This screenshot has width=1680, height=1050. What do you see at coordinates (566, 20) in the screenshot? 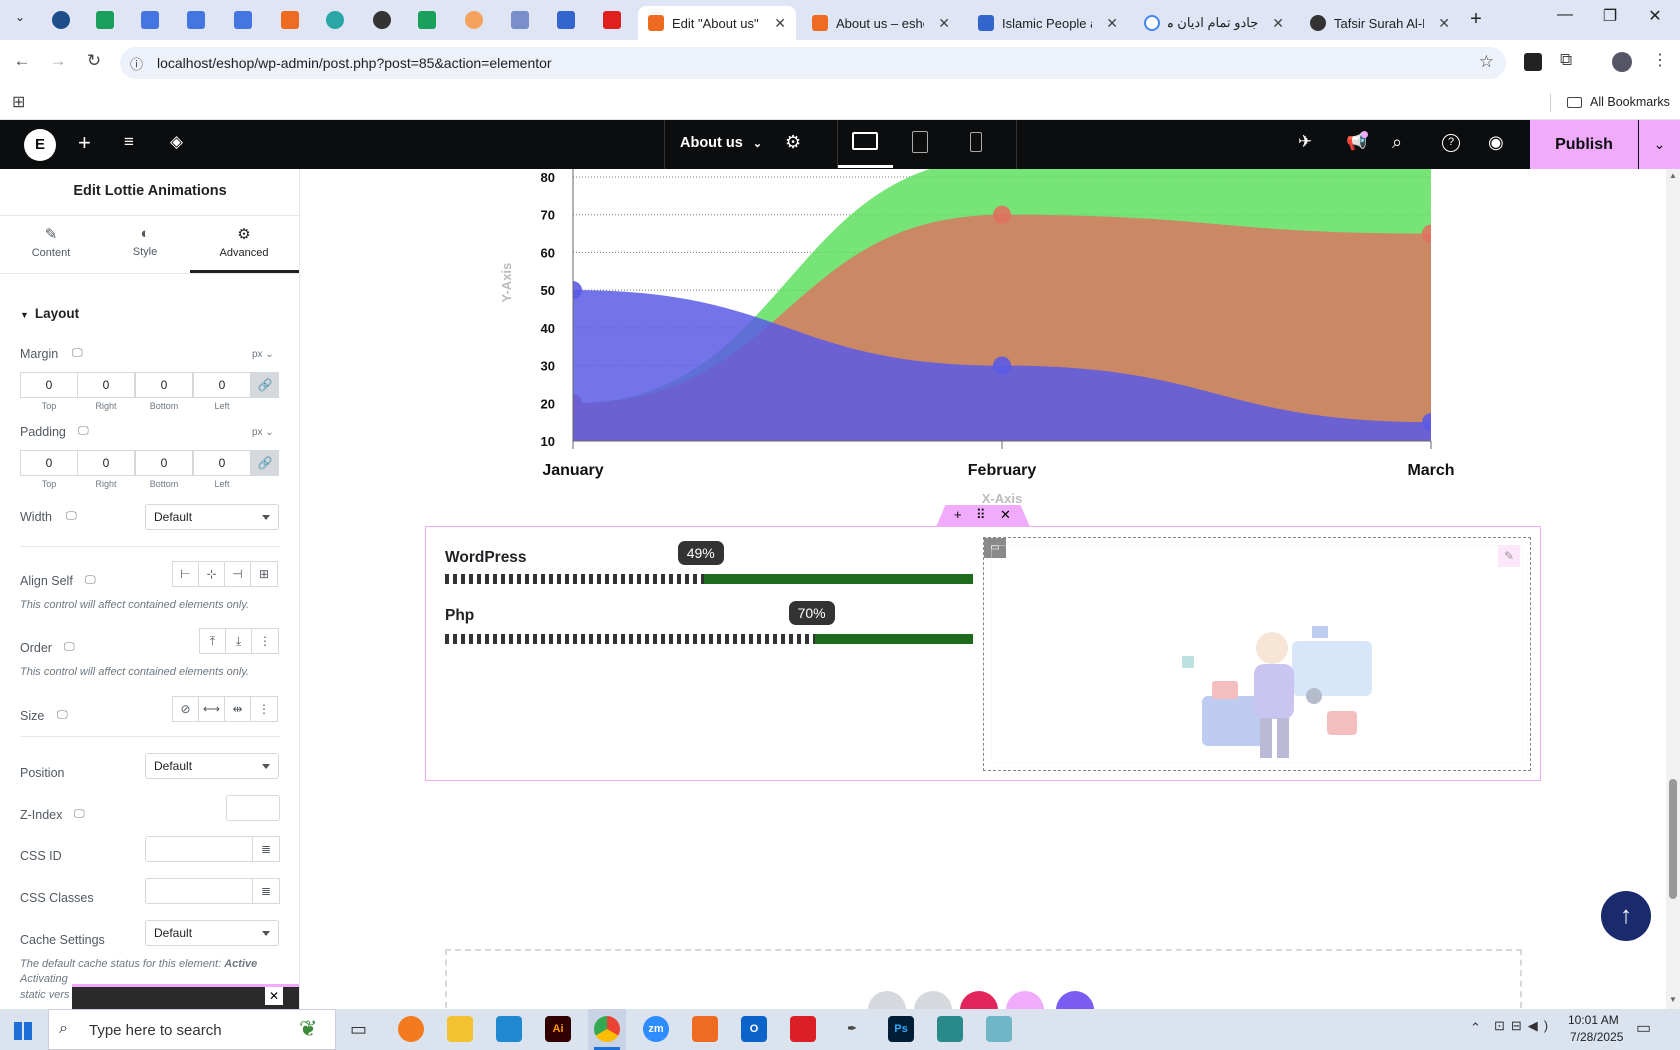
I see `pinned-tab-forms` at bounding box center [566, 20].